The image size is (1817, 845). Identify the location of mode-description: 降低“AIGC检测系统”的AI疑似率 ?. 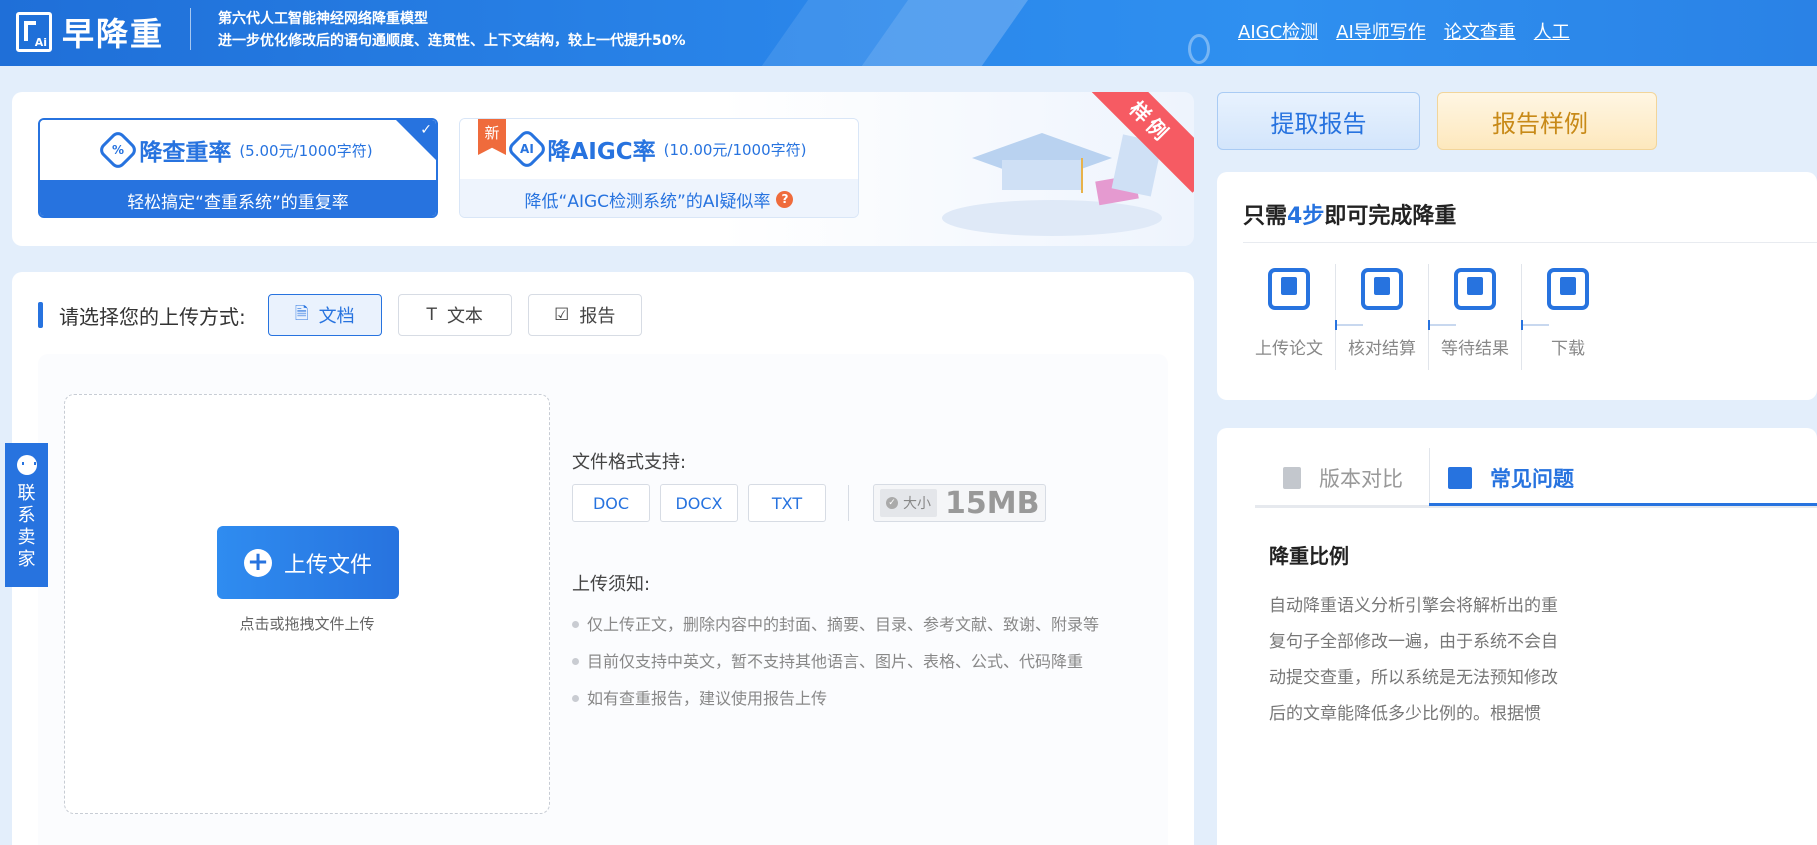
(659, 198).